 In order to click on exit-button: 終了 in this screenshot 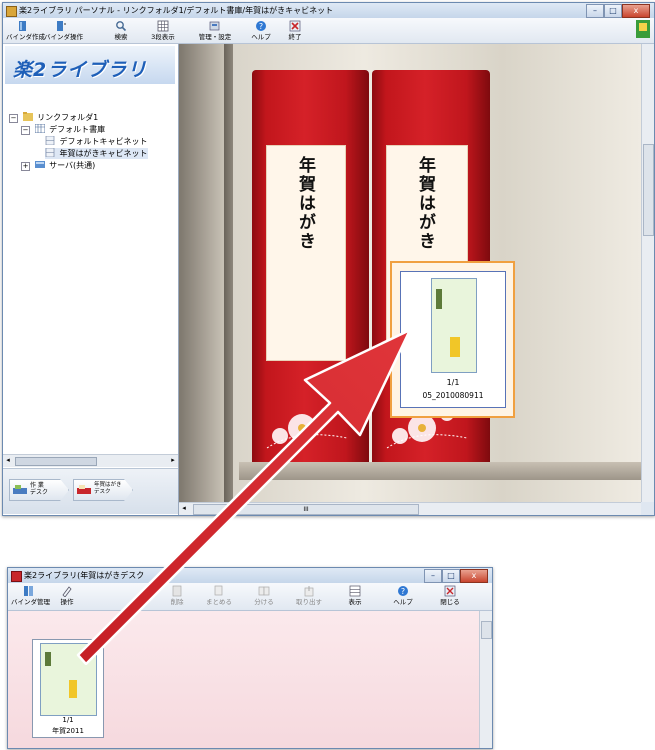, I will do `click(295, 30)`.